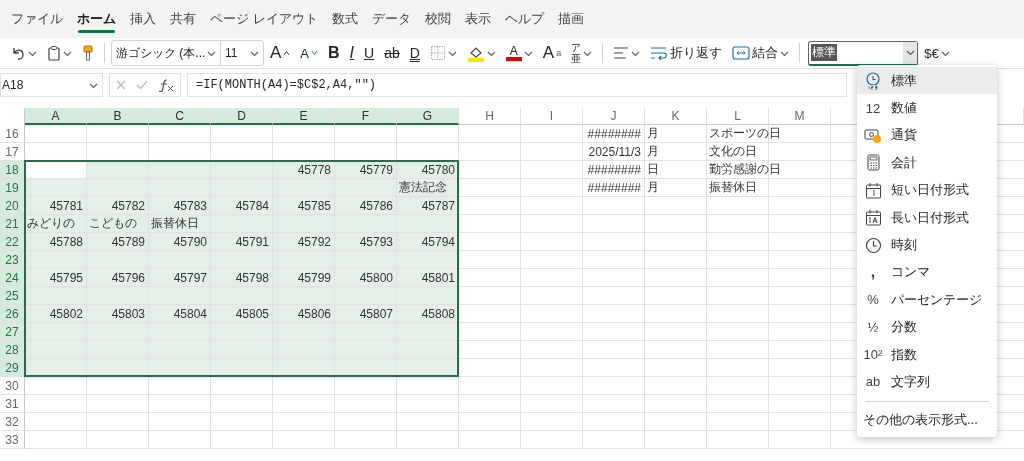 The width and height of the screenshot is (1024, 461). Describe the element at coordinates (614, 116) in the screenshot. I see `column-header: J` at that location.